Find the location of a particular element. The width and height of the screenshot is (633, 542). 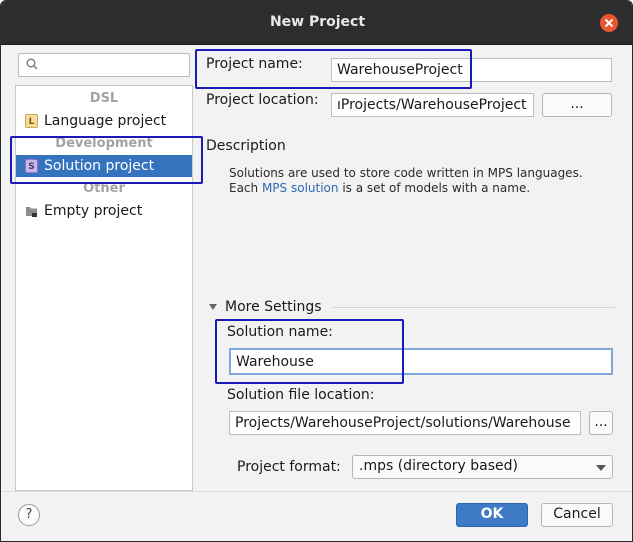

more-settings-label: More Settings is located at coordinates (273, 307).